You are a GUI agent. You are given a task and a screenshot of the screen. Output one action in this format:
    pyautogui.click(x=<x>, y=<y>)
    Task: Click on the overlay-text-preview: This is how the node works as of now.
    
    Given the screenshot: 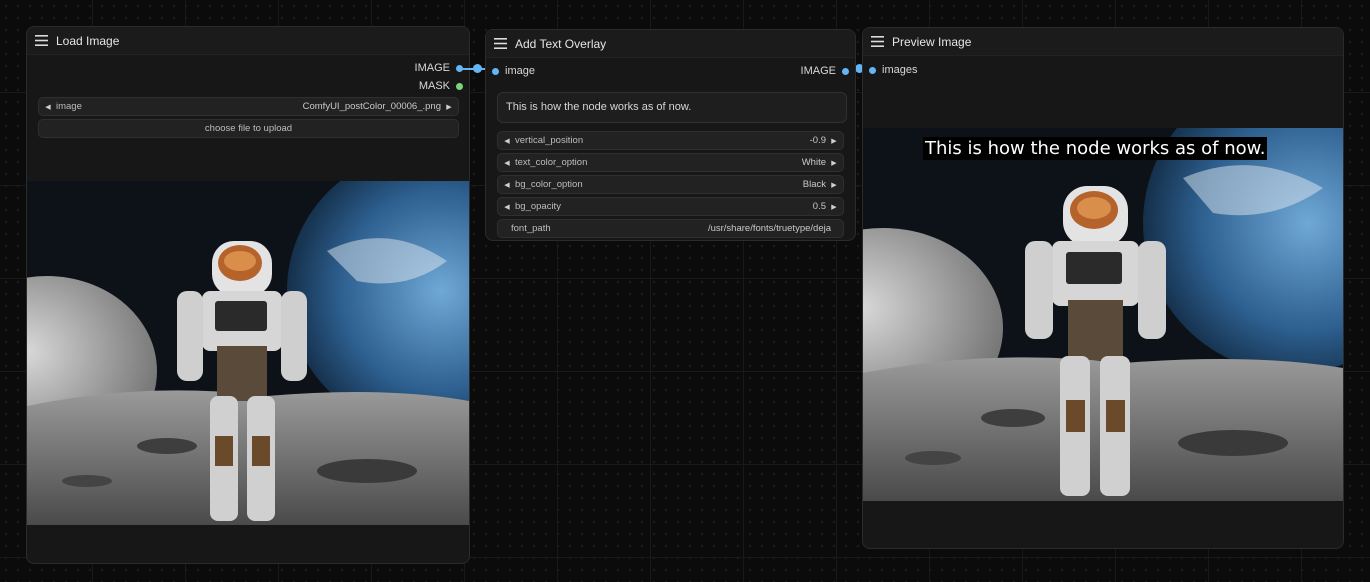 What is the action you would take?
    pyautogui.click(x=1095, y=148)
    